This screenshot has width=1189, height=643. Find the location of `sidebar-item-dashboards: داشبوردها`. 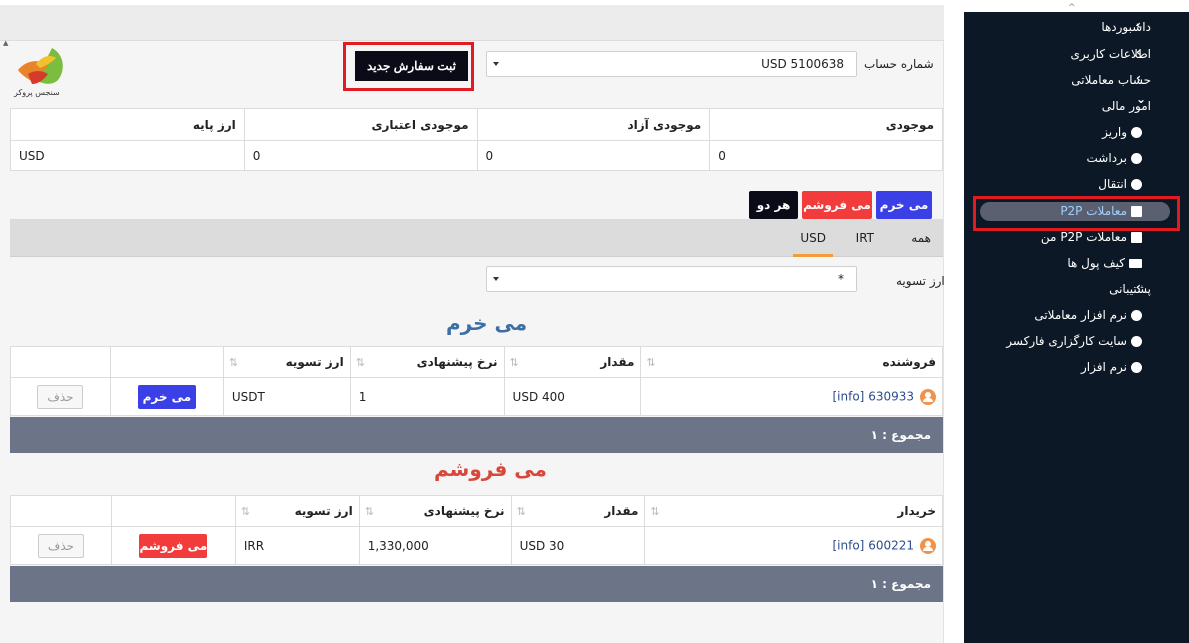

sidebar-item-dashboards: داشبوردها is located at coordinates (1126, 27).